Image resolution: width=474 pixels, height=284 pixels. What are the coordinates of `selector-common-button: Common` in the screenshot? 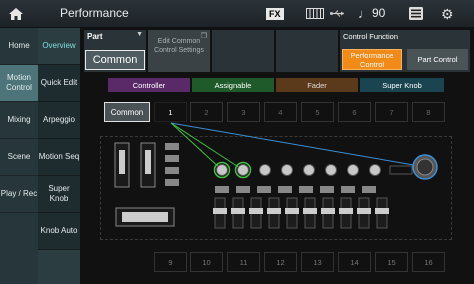 It's located at (127, 112).